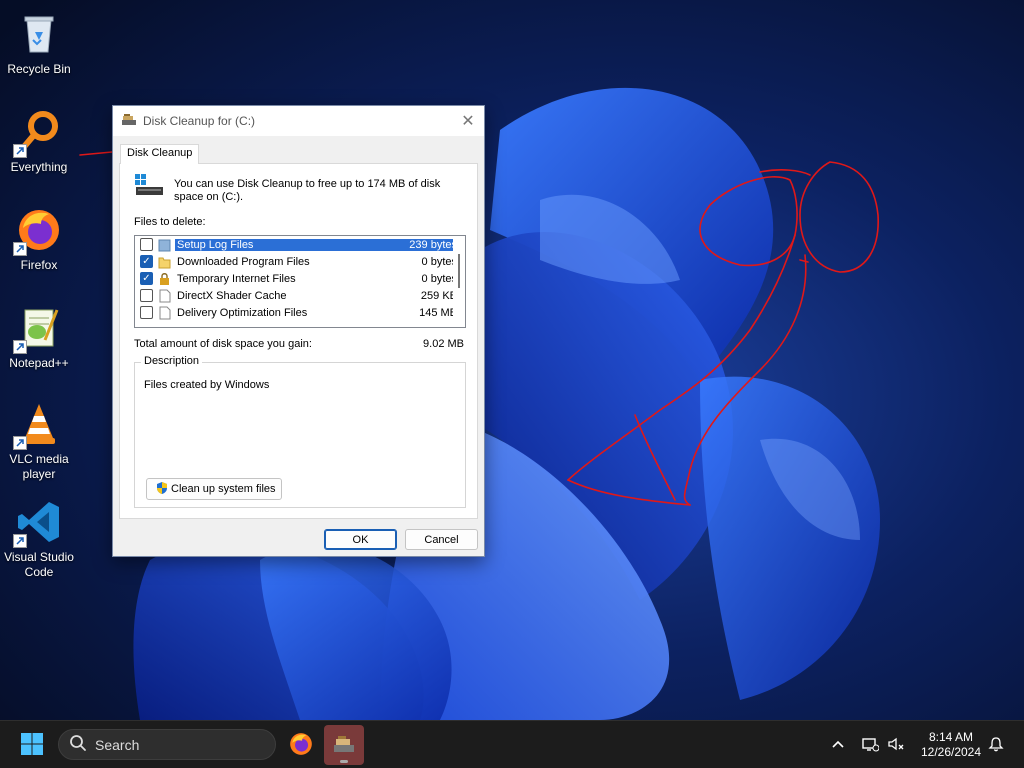 The image size is (1024, 768). I want to click on clean-up-system-files-label: Clean up system files, so click(223, 489).